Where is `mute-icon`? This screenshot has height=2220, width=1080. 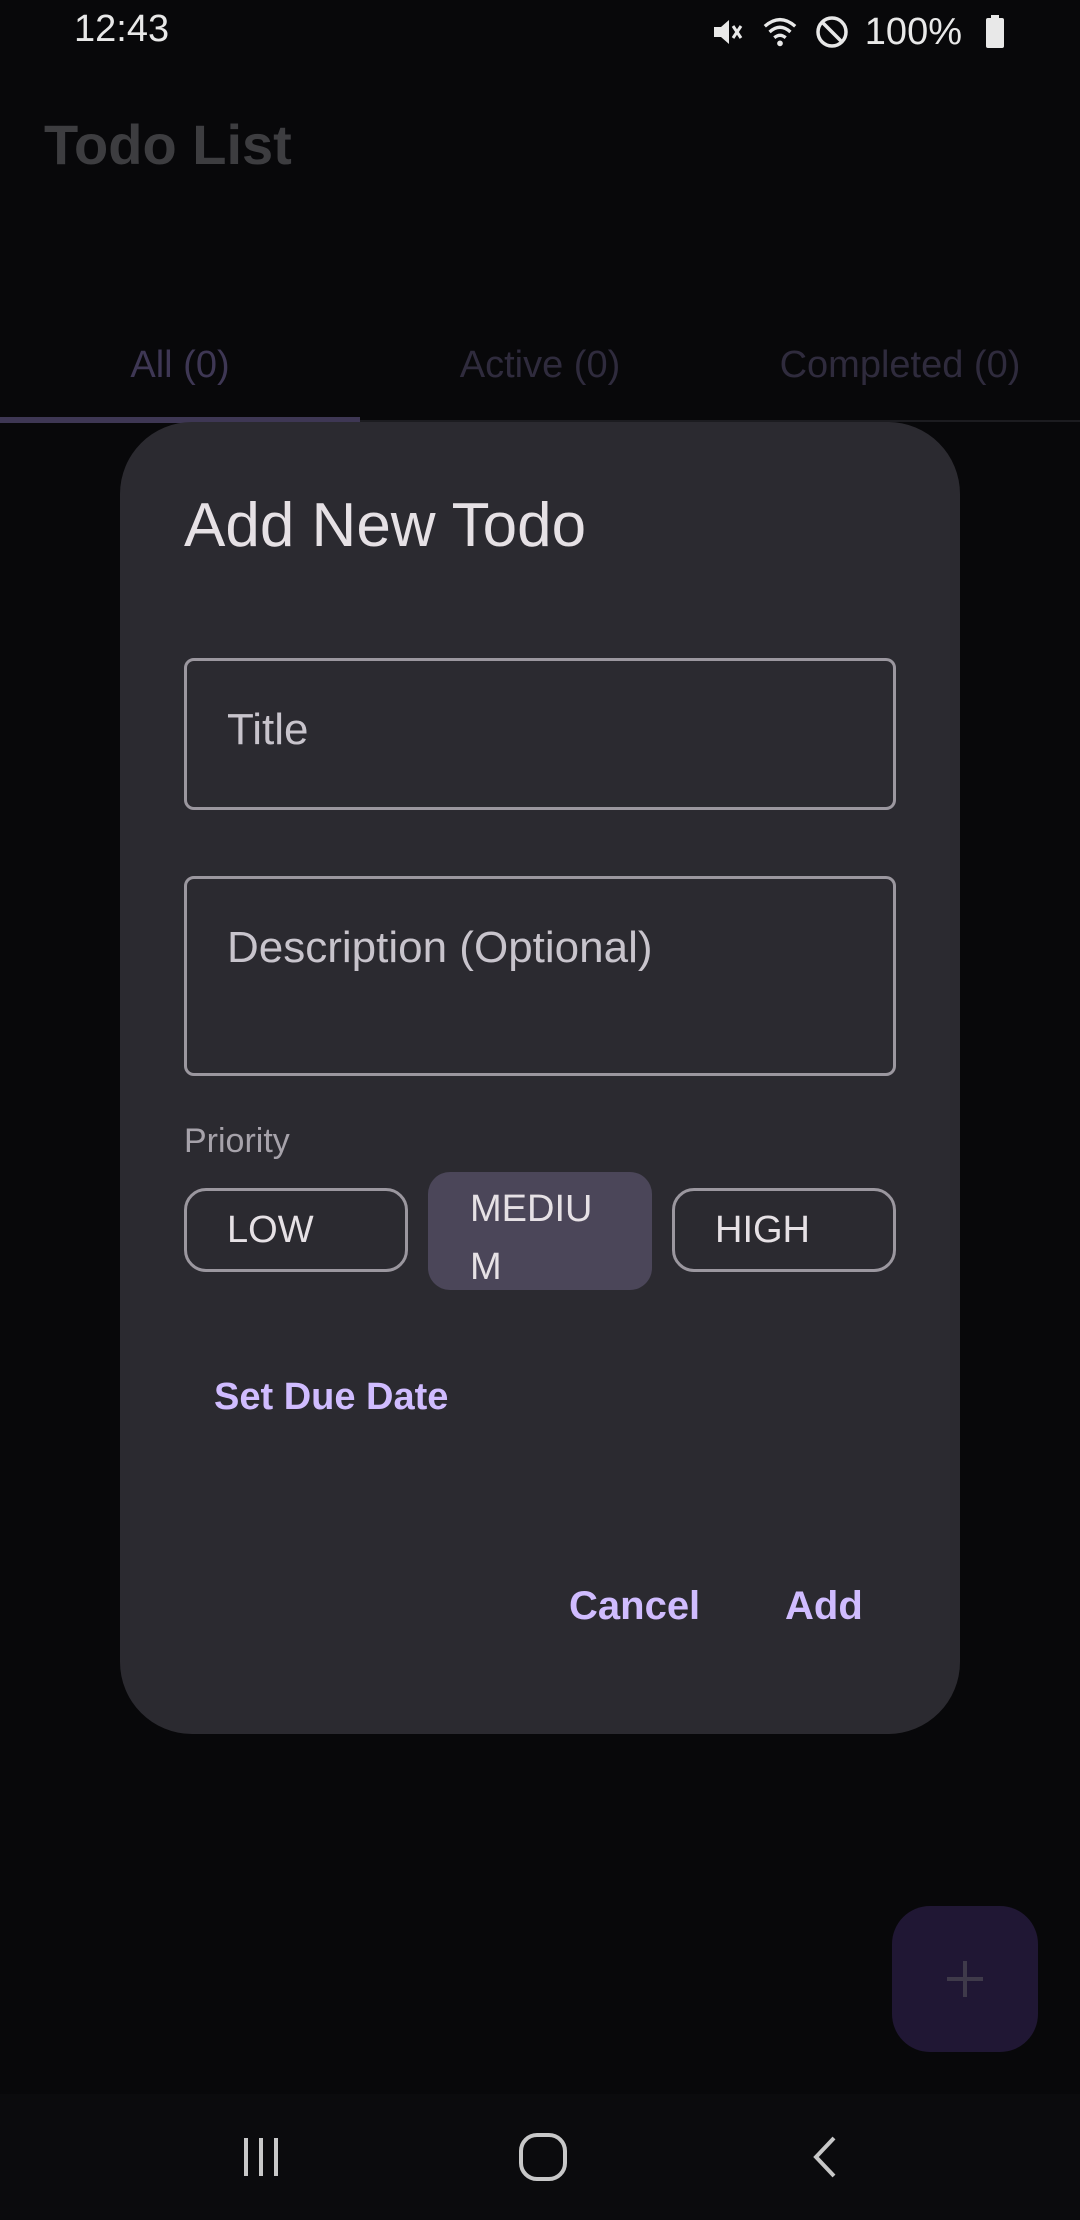 mute-icon is located at coordinates (728, 32).